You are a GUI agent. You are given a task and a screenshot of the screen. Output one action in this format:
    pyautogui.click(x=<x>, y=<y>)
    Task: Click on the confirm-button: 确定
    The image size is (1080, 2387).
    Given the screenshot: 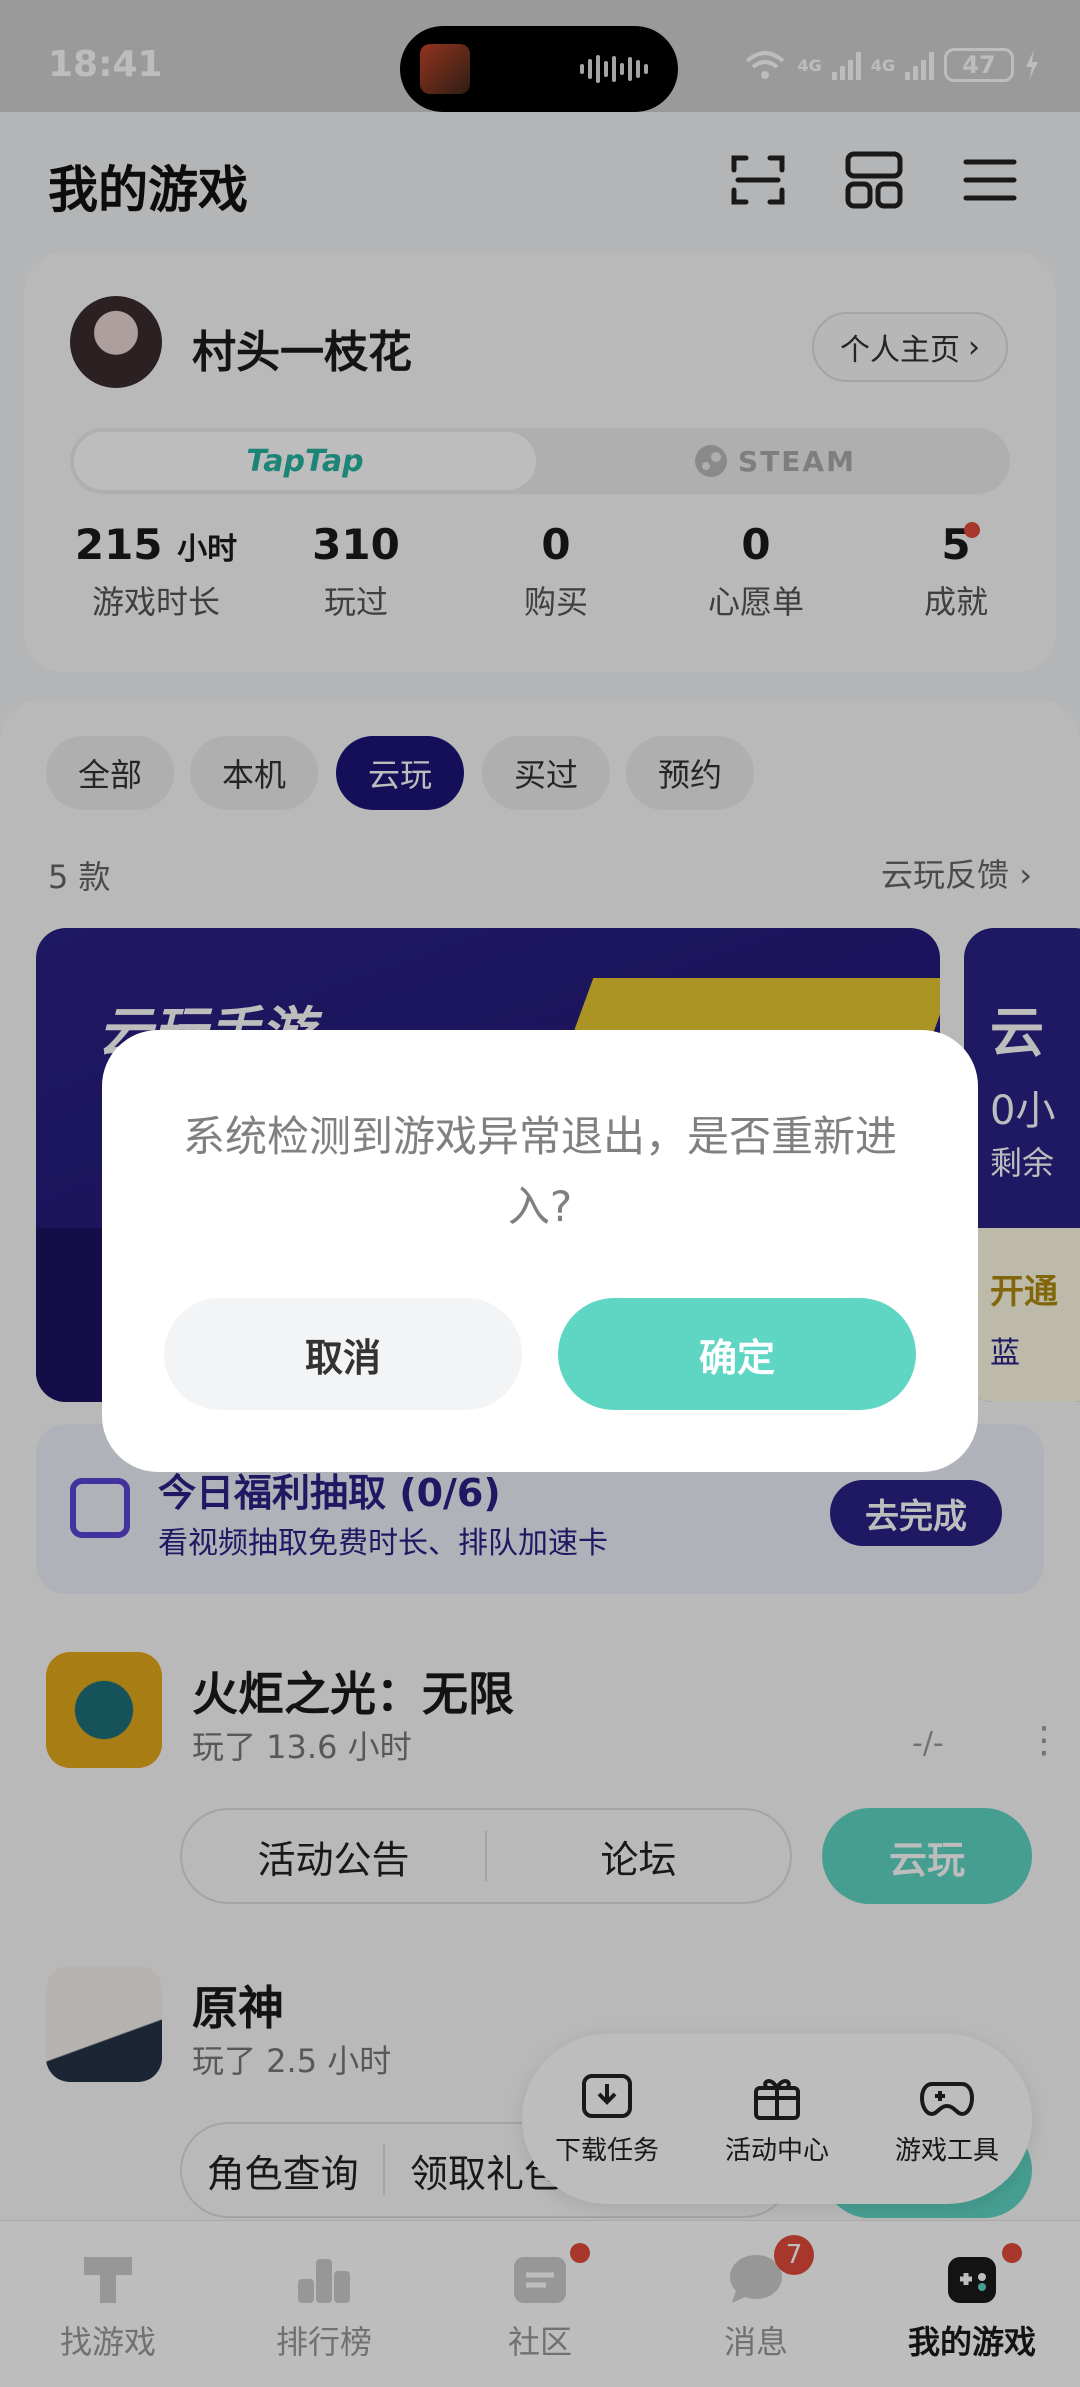 What is the action you would take?
    pyautogui.click(x=737, y=1354)
    